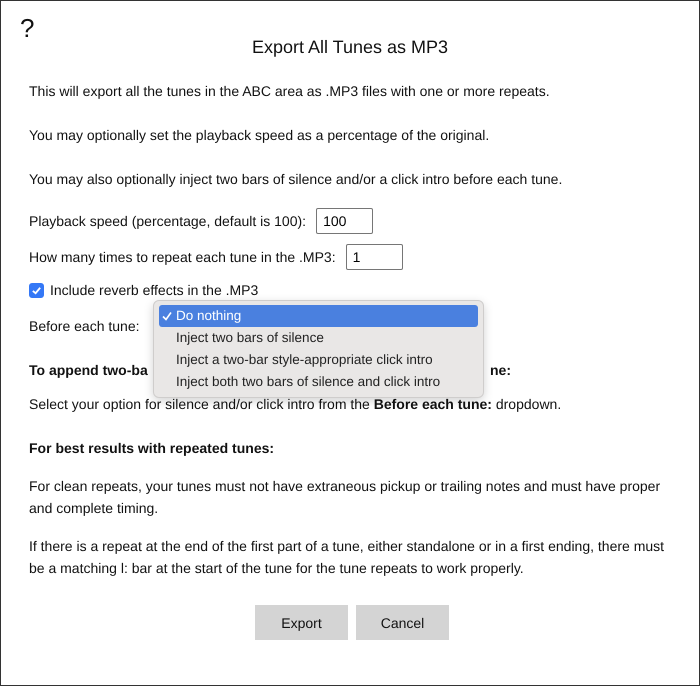 The image size is (700, 686). What do you see at coordinates (152, 448) in the screenshot?
I see `section-heading: For best results with repeated tunes:` at bounding box center [152, 448].